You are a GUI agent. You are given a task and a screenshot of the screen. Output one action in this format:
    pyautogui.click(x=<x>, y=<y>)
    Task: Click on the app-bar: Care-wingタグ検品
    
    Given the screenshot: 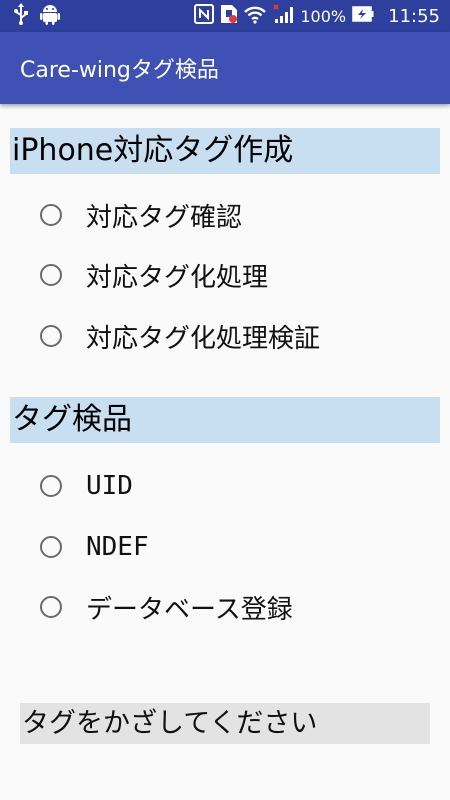 What is the action you would take?
    pyautogui.click(x=225, y=68)
    